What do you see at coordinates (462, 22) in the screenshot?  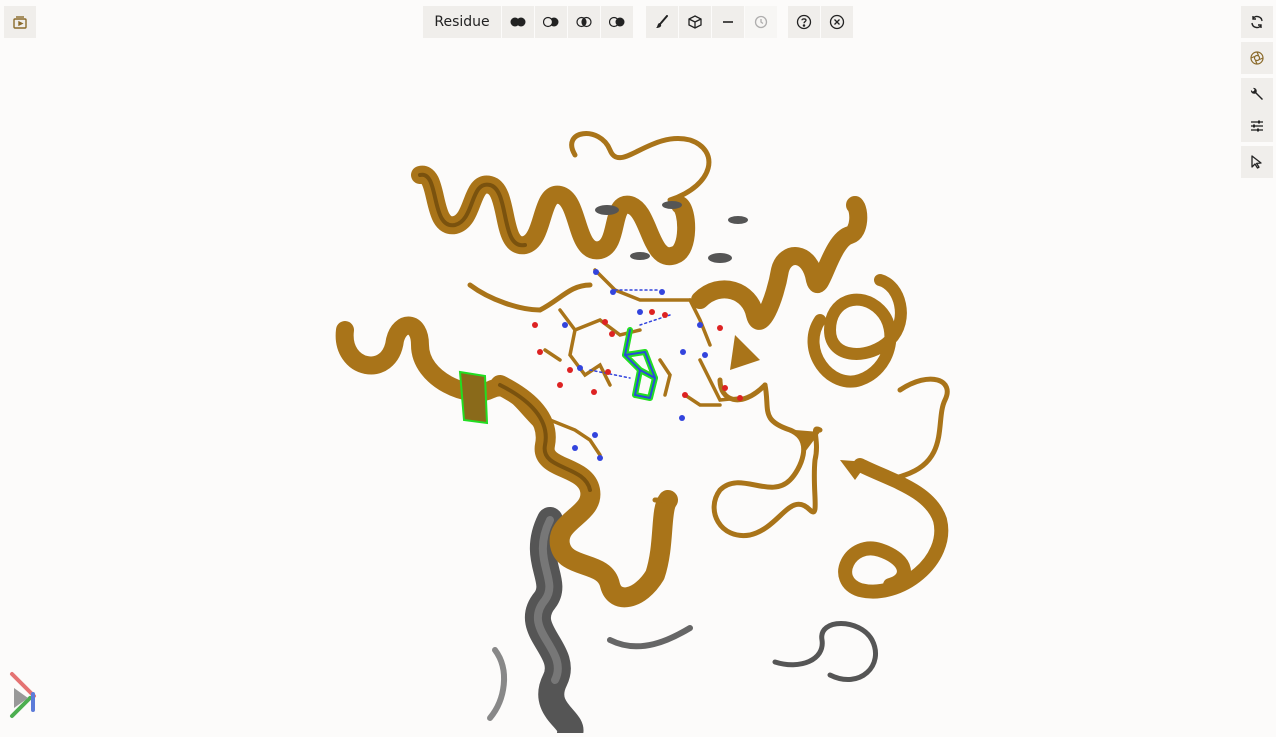 I see `selection-mode-button: Residue` at bounding box center [462, 22].